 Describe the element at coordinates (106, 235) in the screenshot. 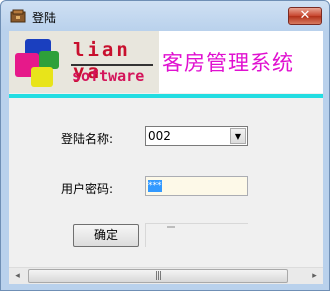

I see `ok-button: 确定` at that location.